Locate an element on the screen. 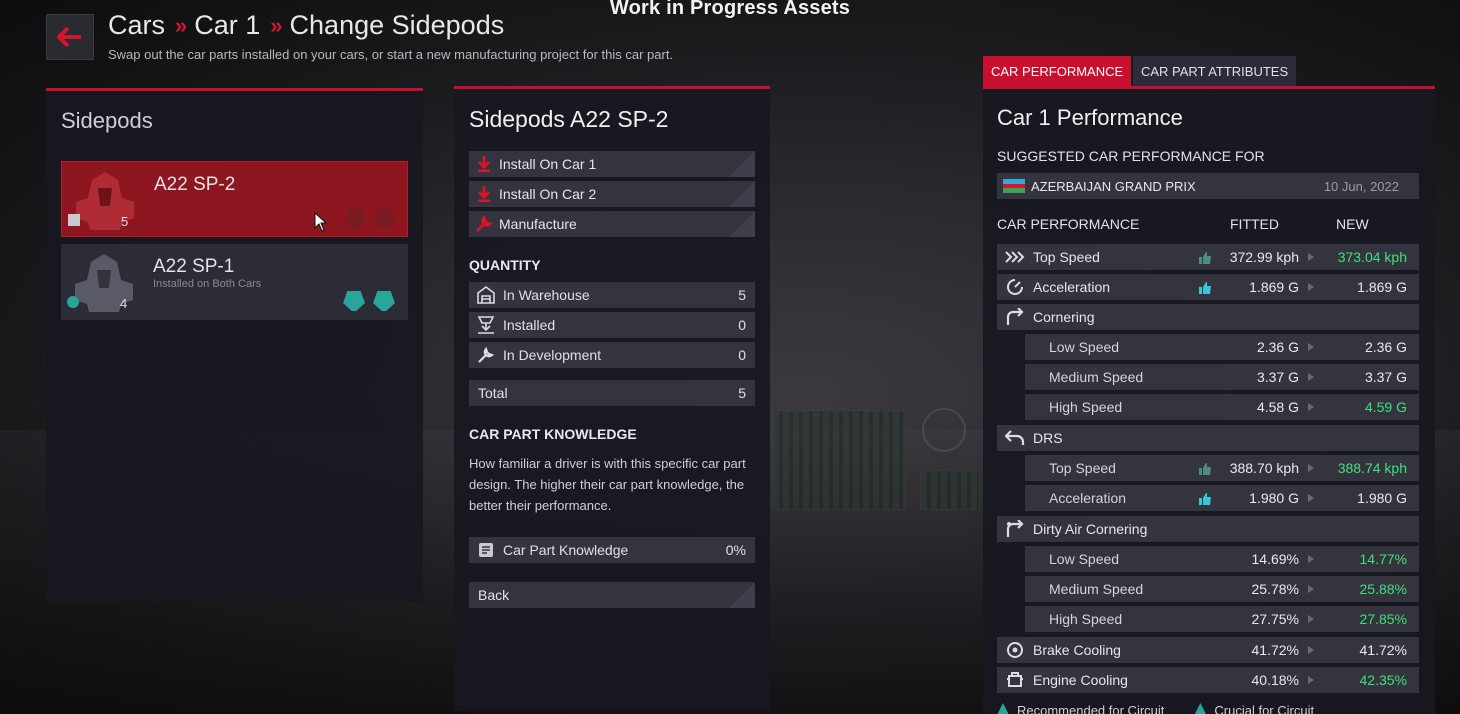 The height and width of the screenshot is (714, 1460). perf-fitted: 41.72% is located at coordinates (1275, 650).